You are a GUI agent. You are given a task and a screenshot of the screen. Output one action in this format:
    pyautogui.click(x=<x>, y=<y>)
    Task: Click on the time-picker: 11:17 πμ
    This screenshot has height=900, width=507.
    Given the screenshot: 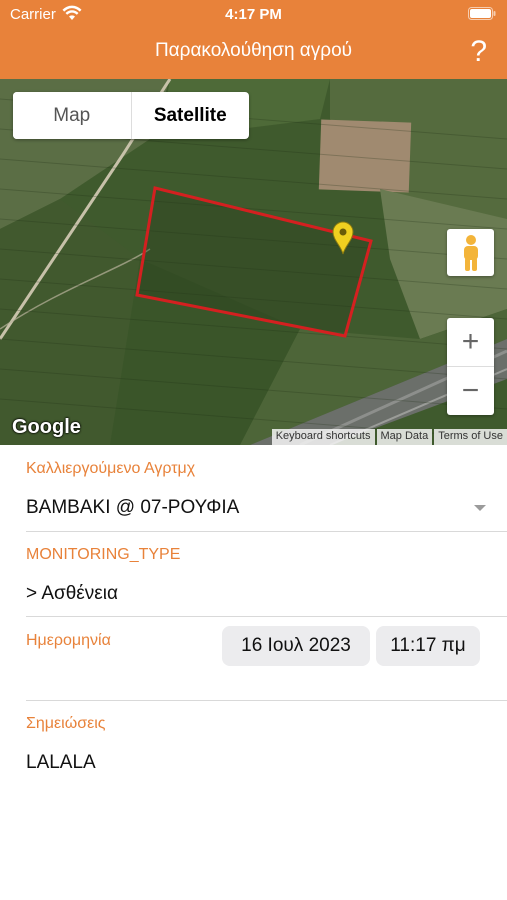 What is the action you would take?
    pyautogui.click(x=428, y=646)
    